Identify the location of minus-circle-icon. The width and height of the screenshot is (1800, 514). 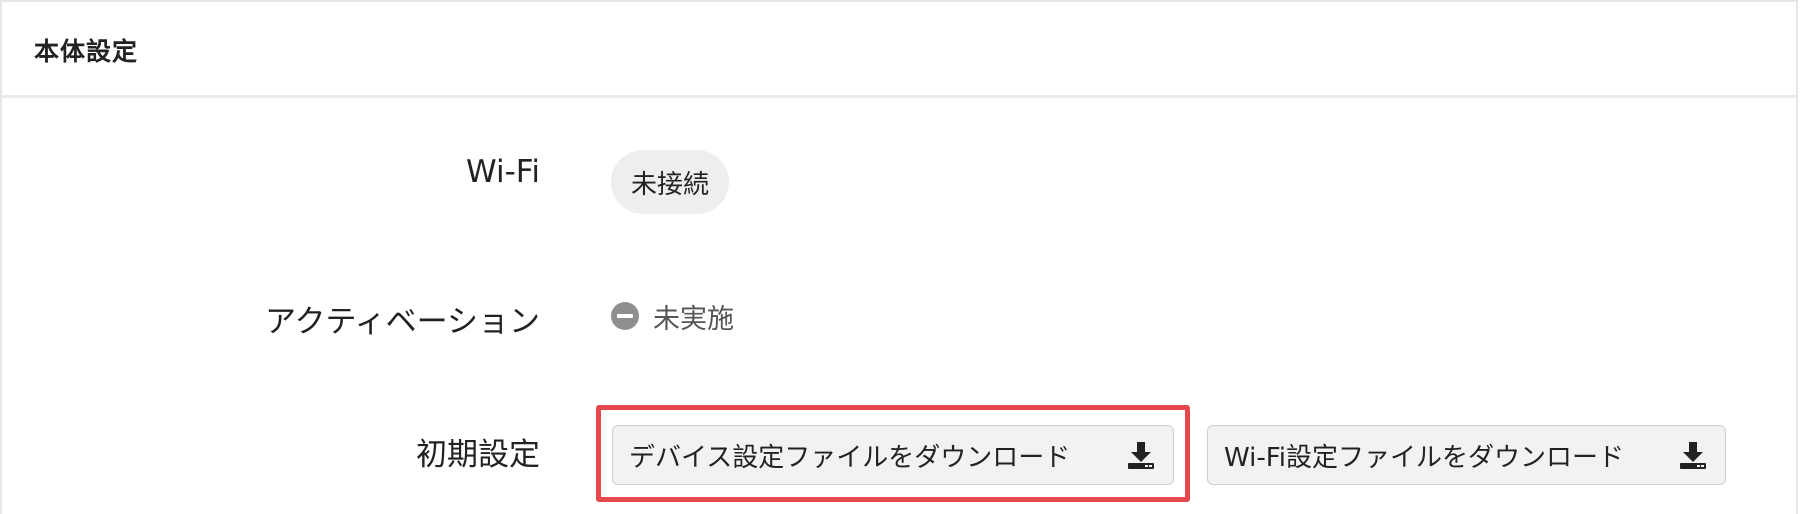
(625, 316).